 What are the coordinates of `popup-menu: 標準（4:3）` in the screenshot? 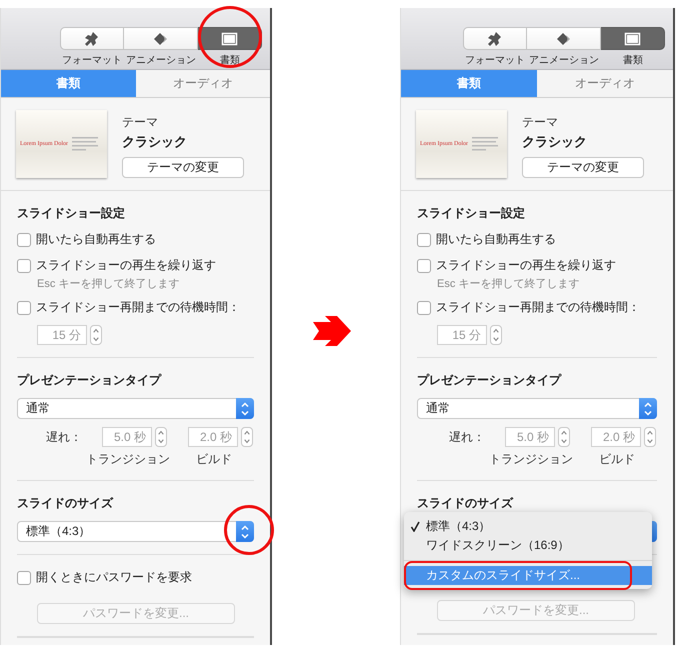 It's located at (135, 531).